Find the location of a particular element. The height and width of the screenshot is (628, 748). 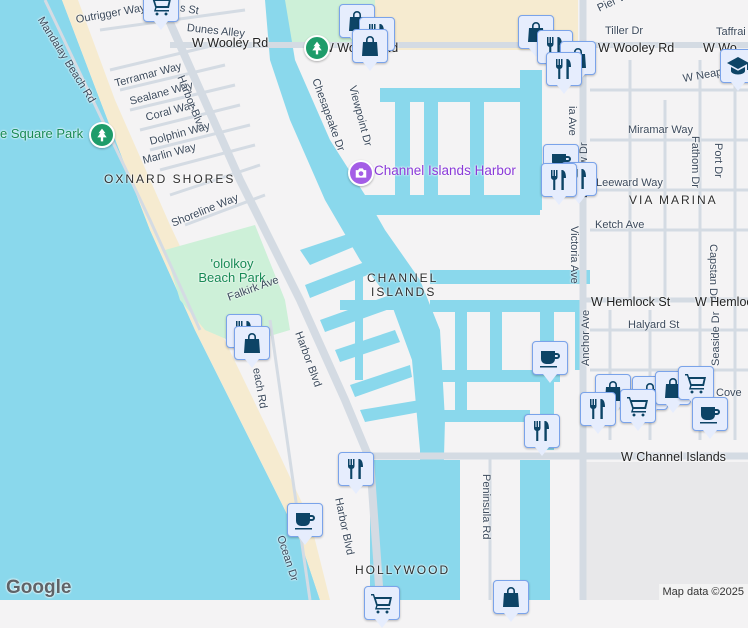

street-label-ketch: Ketch Ave is located at coordinates (619, 225).